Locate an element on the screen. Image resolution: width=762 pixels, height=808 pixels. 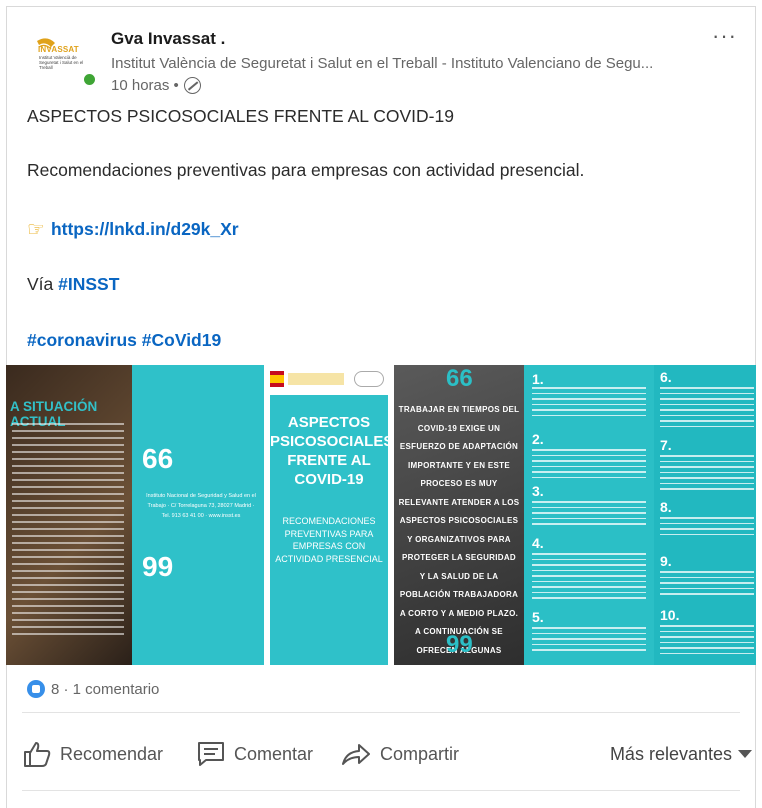
panel-text-lines is located at coordinates (68, 531).